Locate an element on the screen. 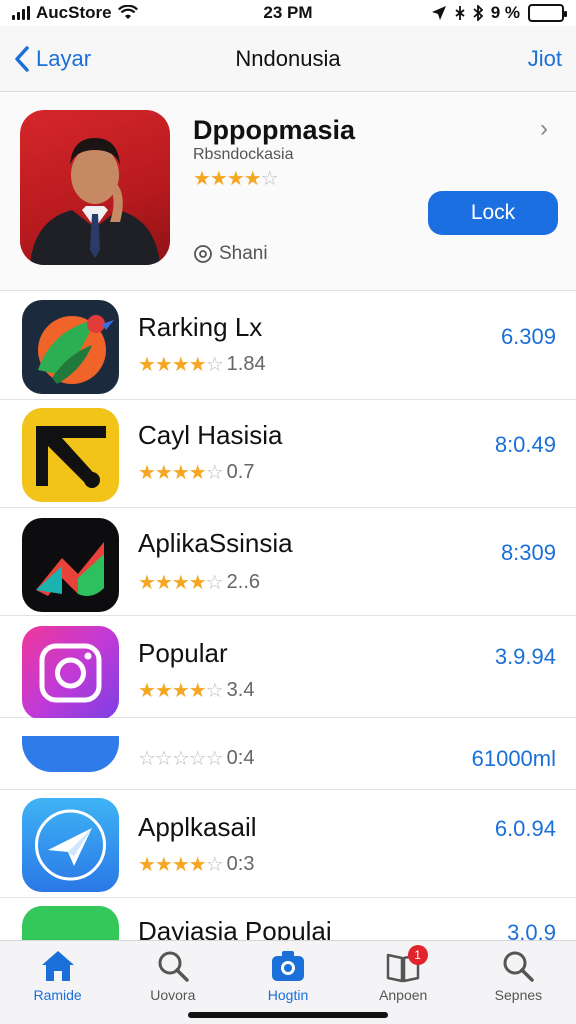 This screenshot has width=576, height=1024. list-item: AplikaSsinsia ★★★★☆ 2..6 8:309 is located at coordinates (288, 562).